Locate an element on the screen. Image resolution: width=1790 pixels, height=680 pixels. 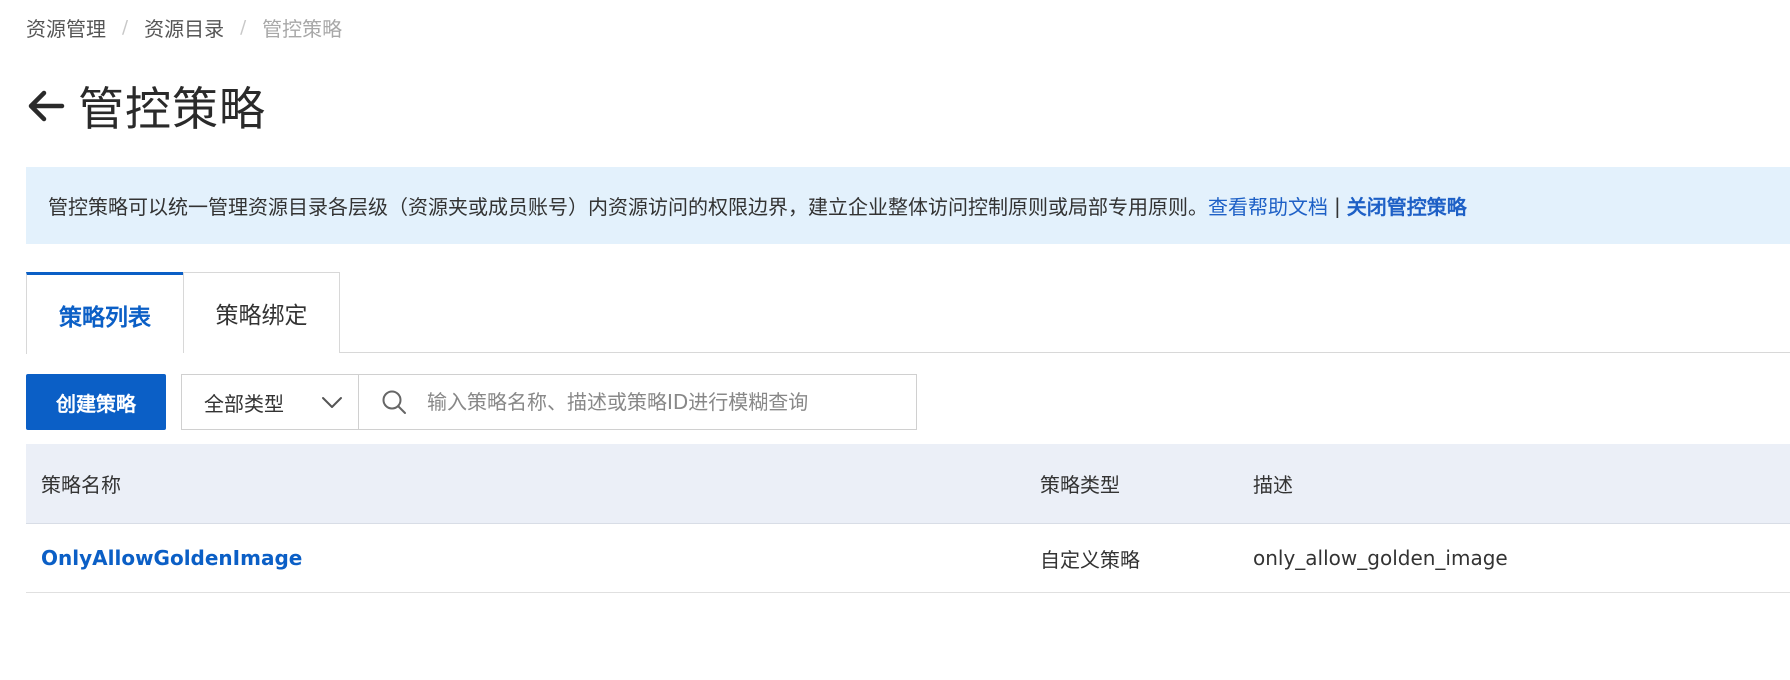
column-header-description: 描述 is located at coordinates (1273, 485).